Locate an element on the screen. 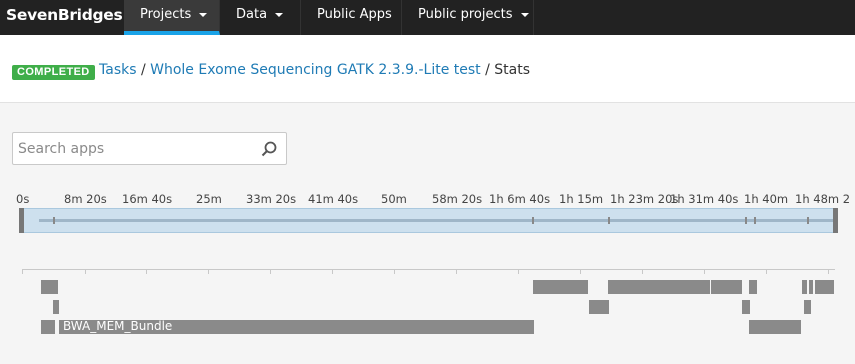 The width and height of the screenshot is (855, 364). search-icon is located at coordinates (269, 149).